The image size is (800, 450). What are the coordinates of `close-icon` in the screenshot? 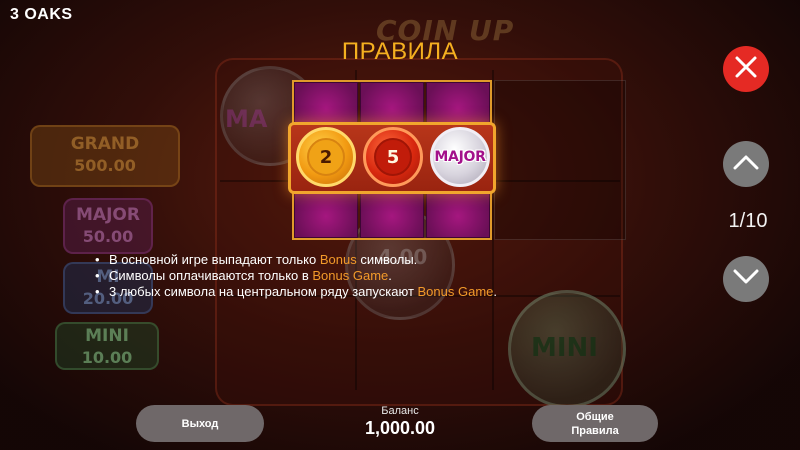 It's located at (746, 69).